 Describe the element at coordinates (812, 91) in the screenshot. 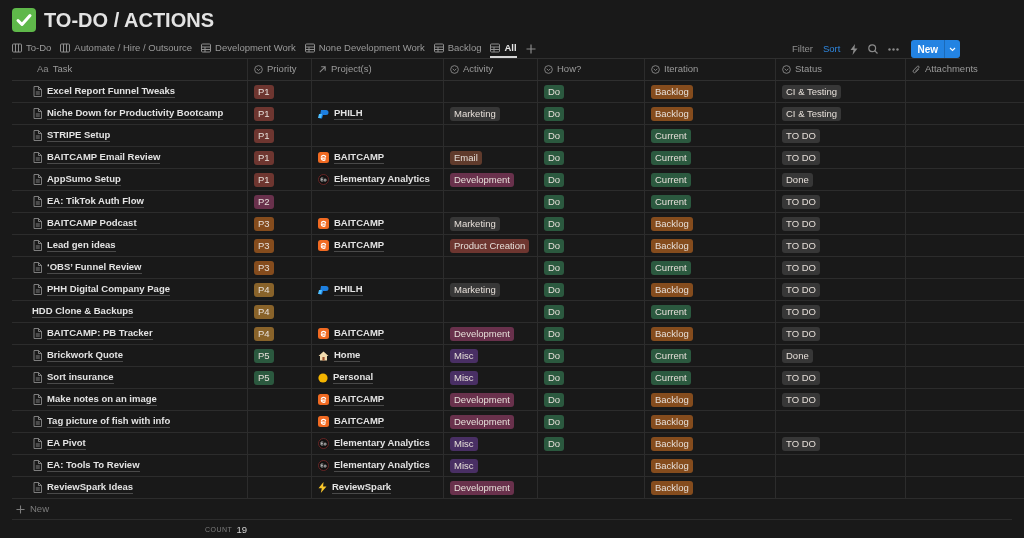

I see `status-tag: CI & Testing` at that location.